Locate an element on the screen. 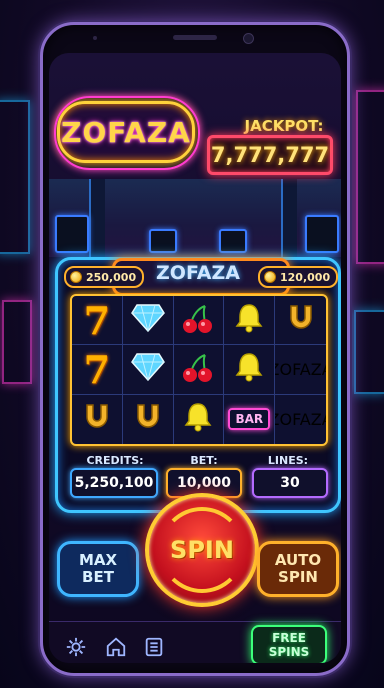 This screenshot has width=384, height=688. logo-ring is located at coordinates (127, 133).